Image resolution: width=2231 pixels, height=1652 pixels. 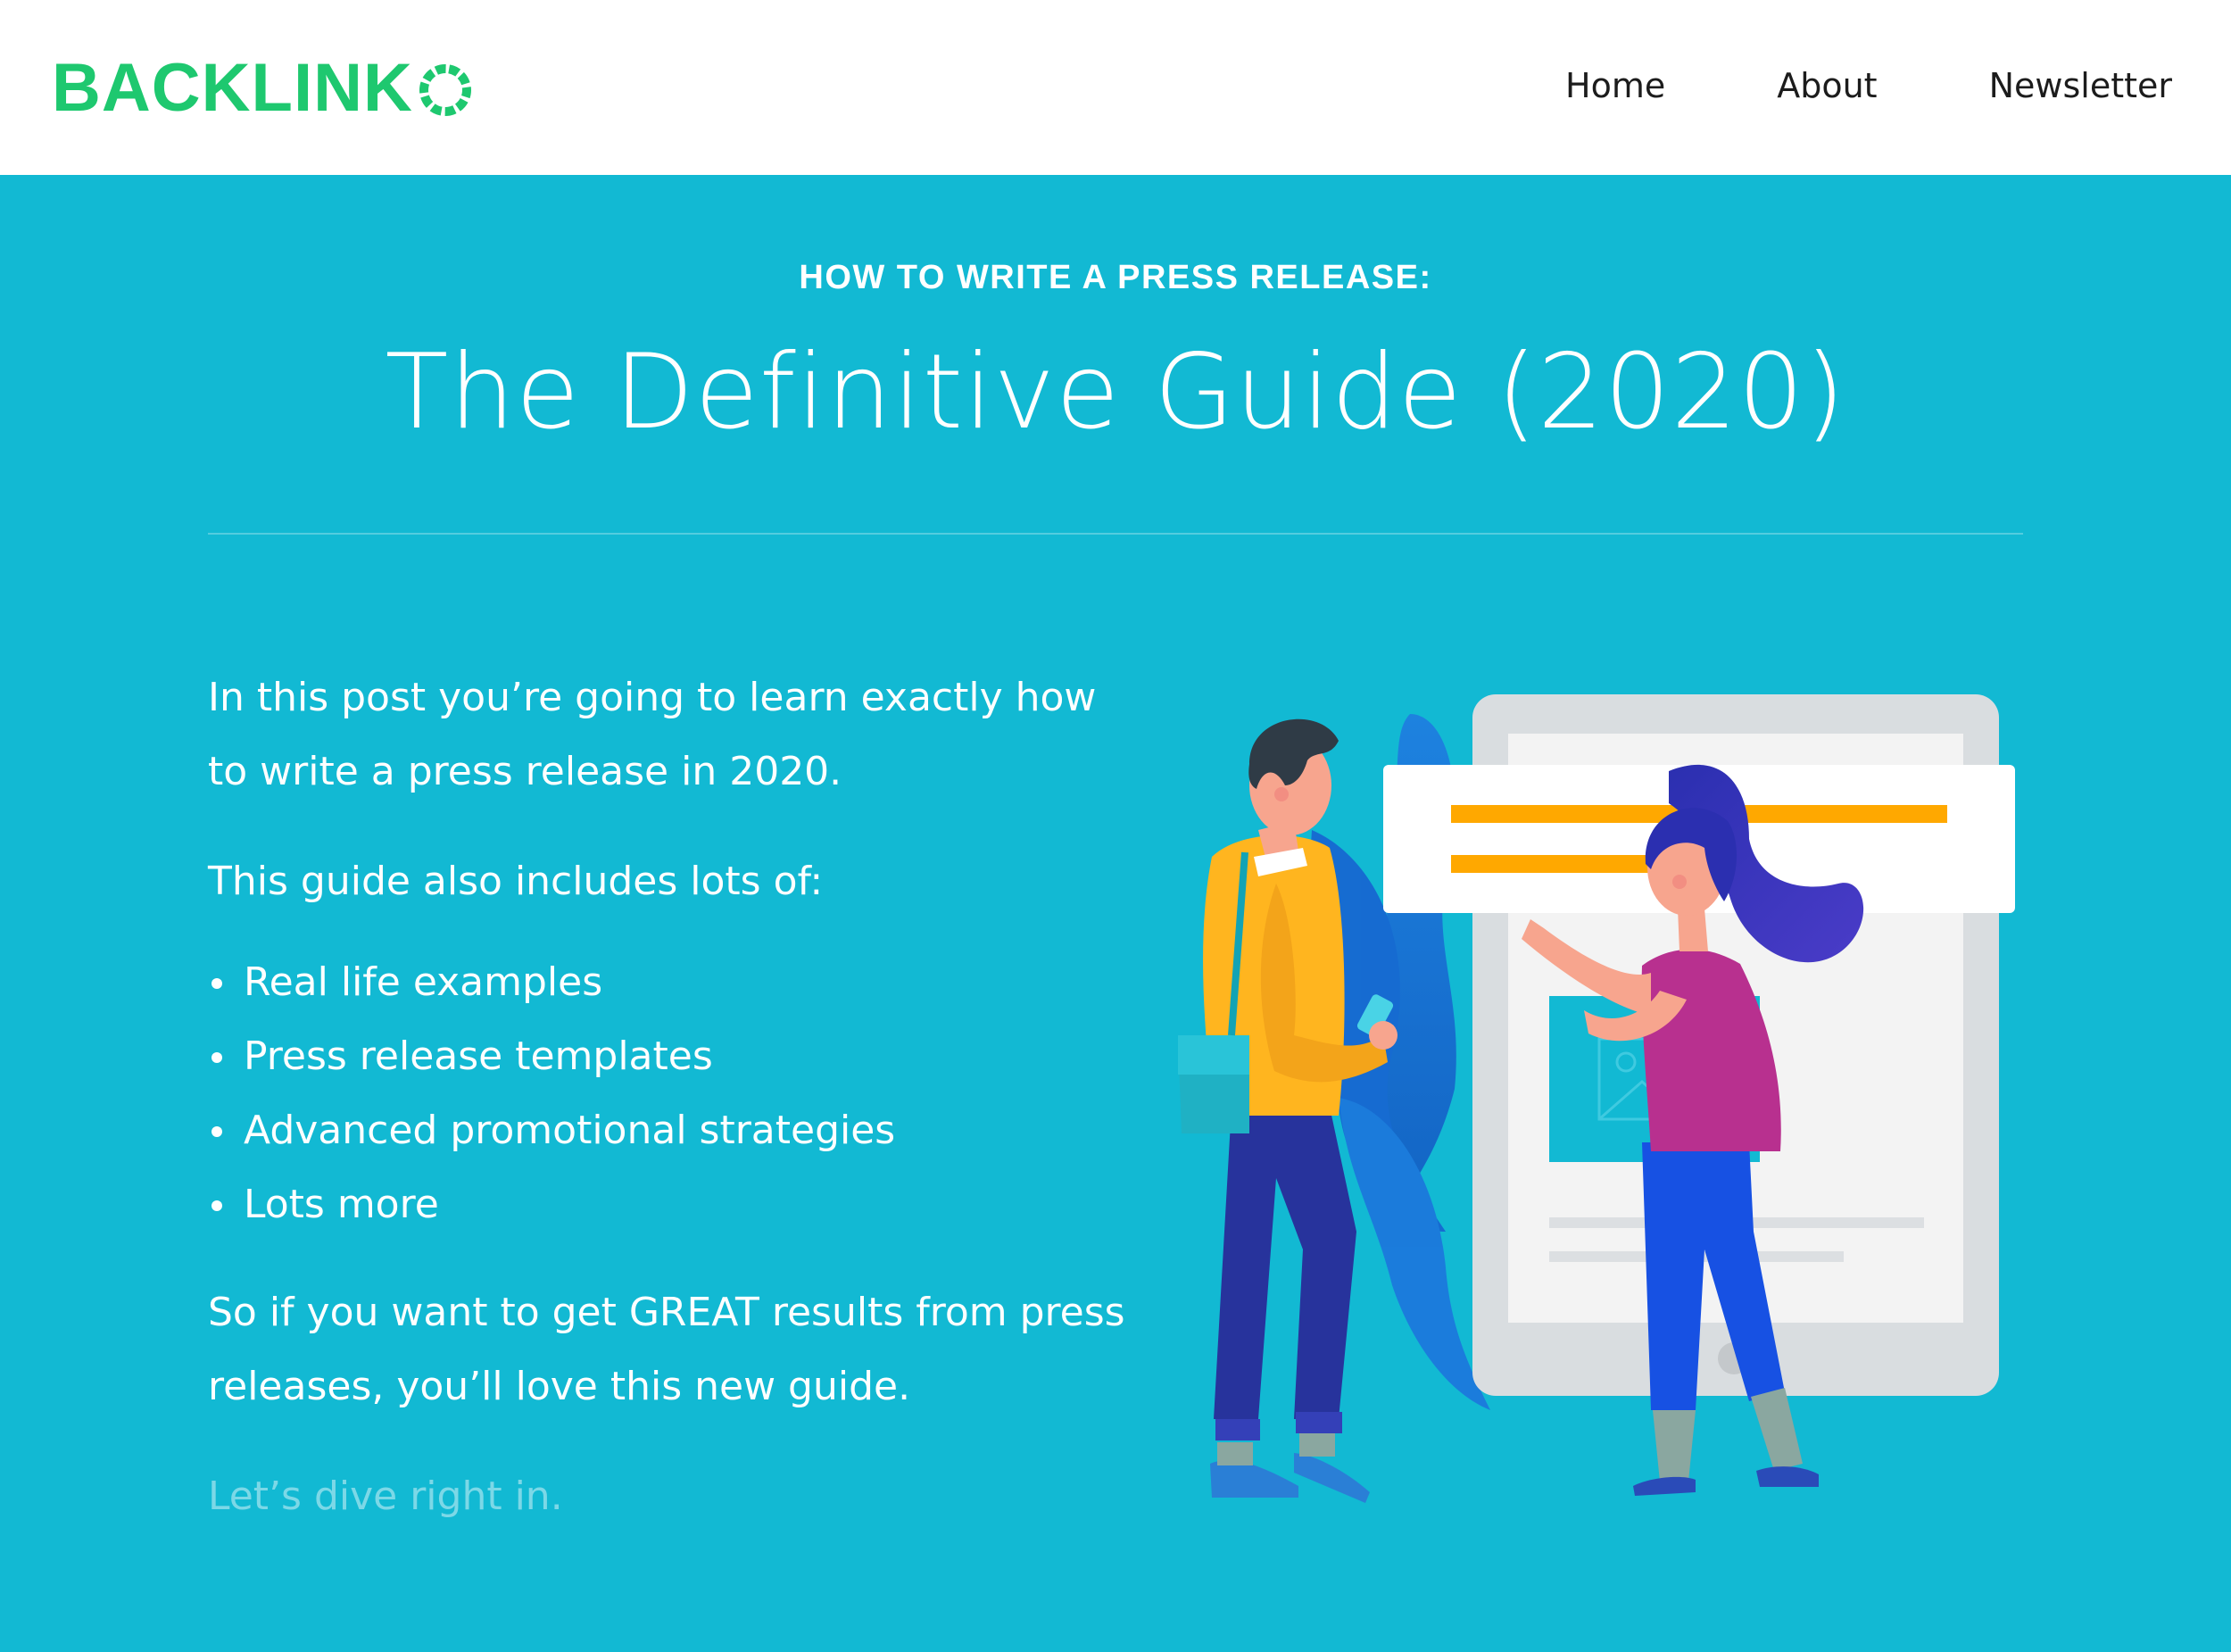 What do you see at coordinates (385, 1497) in the screenshot?
I see `intro-paragraph-4: Let’s dive right in.` at bounding box center [385, 1497].